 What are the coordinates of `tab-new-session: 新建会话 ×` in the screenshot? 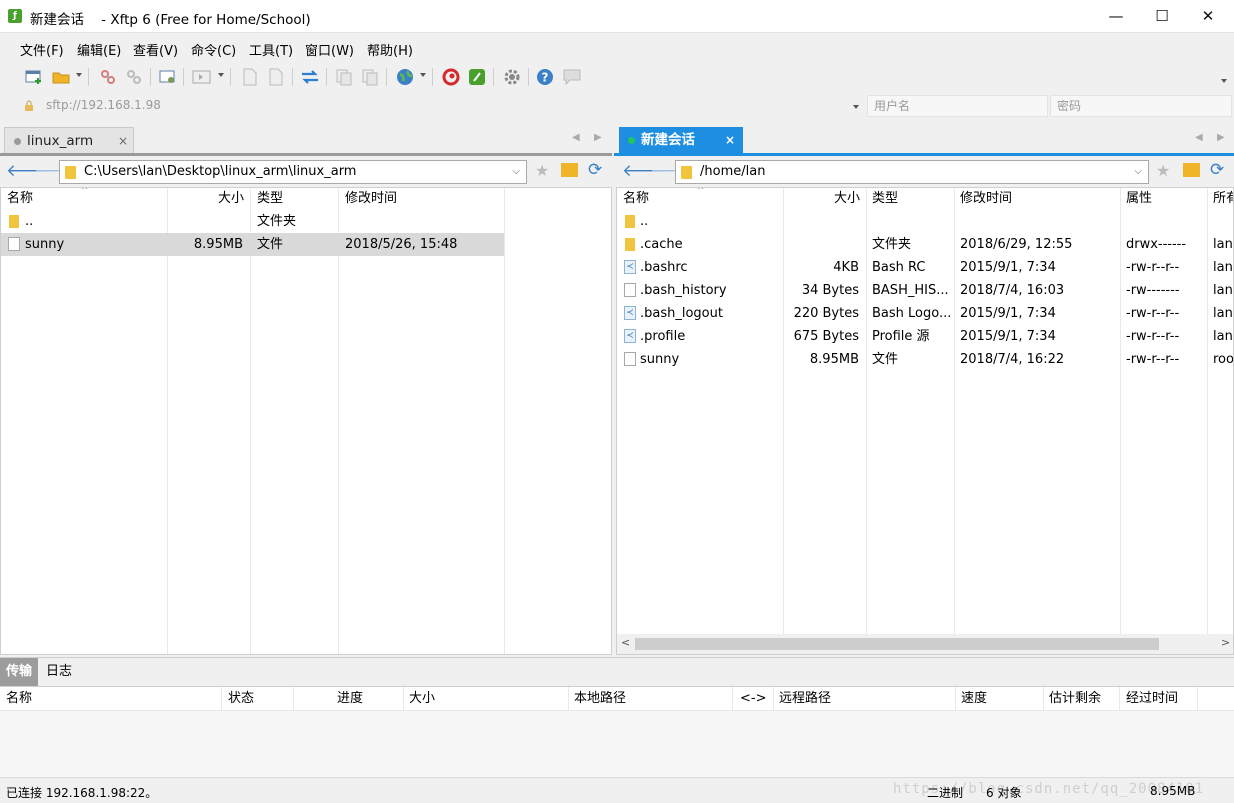 It's located at (681, 140).